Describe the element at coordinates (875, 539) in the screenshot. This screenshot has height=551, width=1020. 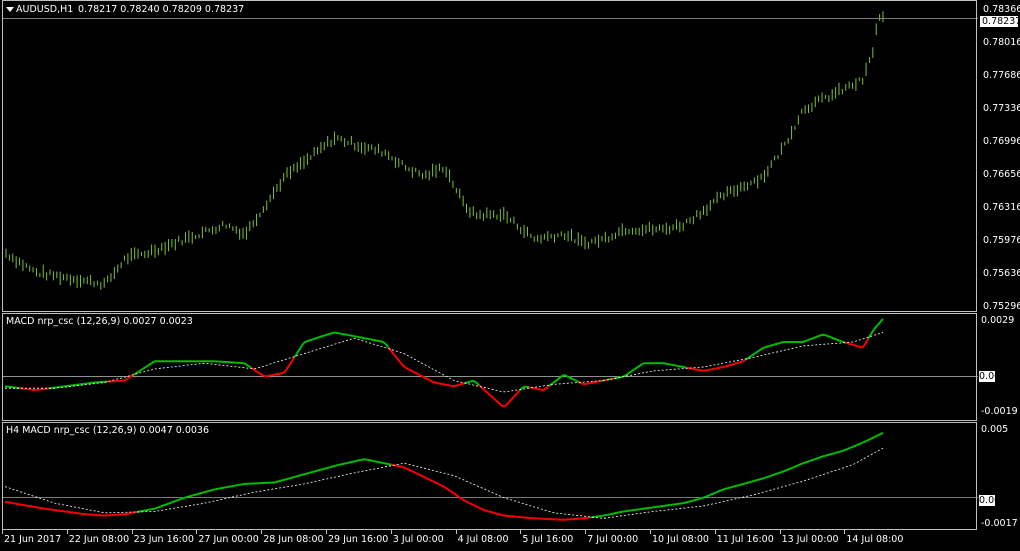
I see `time-label: 14 Jul 08:00` at that location.